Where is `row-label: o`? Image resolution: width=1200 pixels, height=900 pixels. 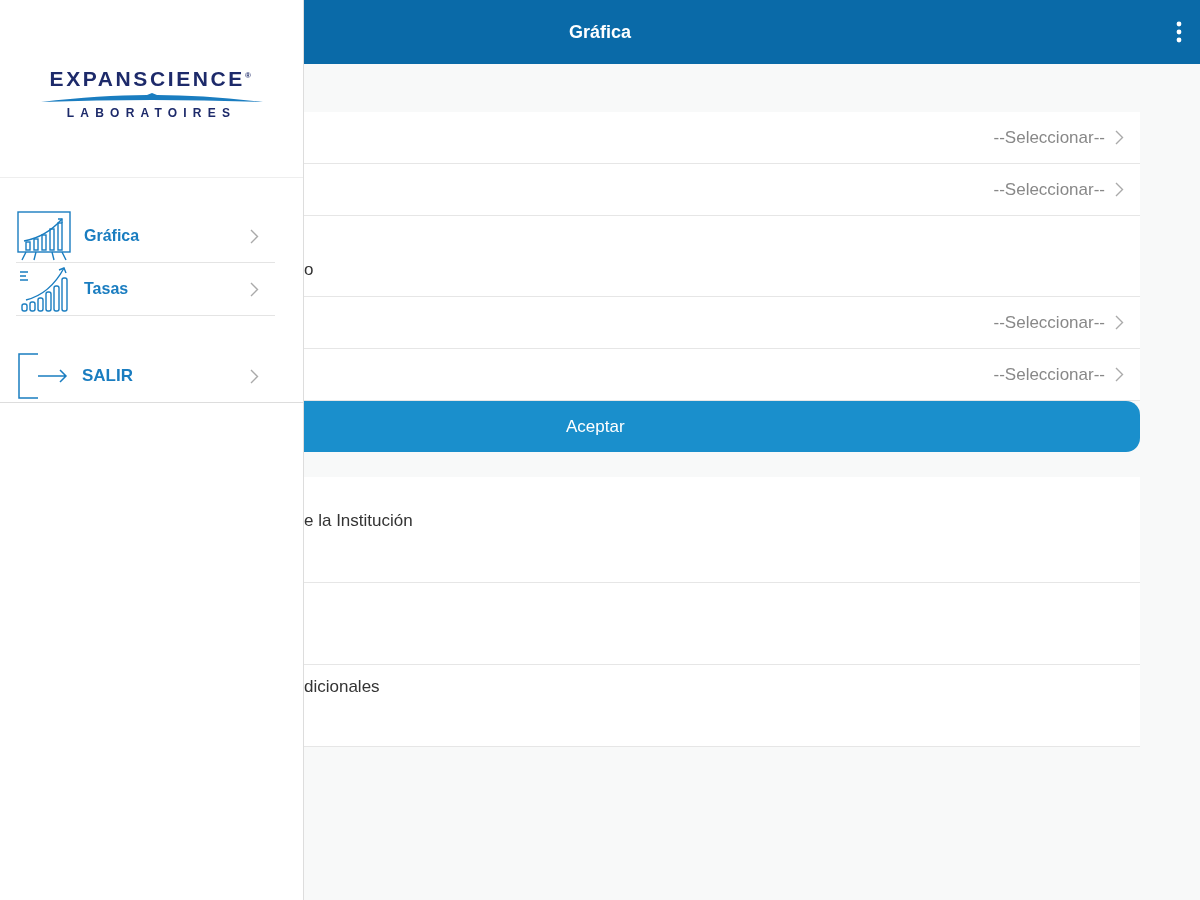 row-label: o is located at coordinates (309, 270).